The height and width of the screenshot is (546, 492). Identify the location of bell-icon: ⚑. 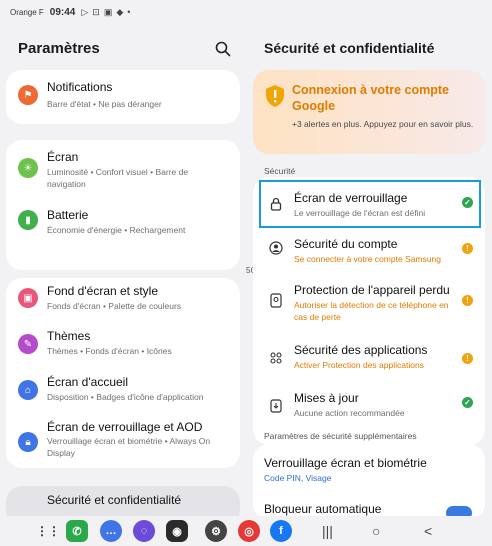
(28, 95).